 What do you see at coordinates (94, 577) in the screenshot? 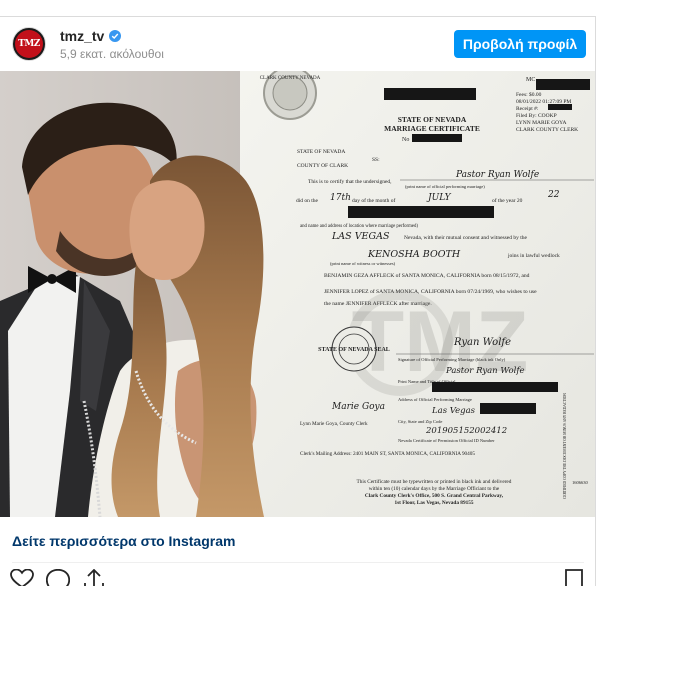
I see `share-icon` at bounding box center [94, 577].